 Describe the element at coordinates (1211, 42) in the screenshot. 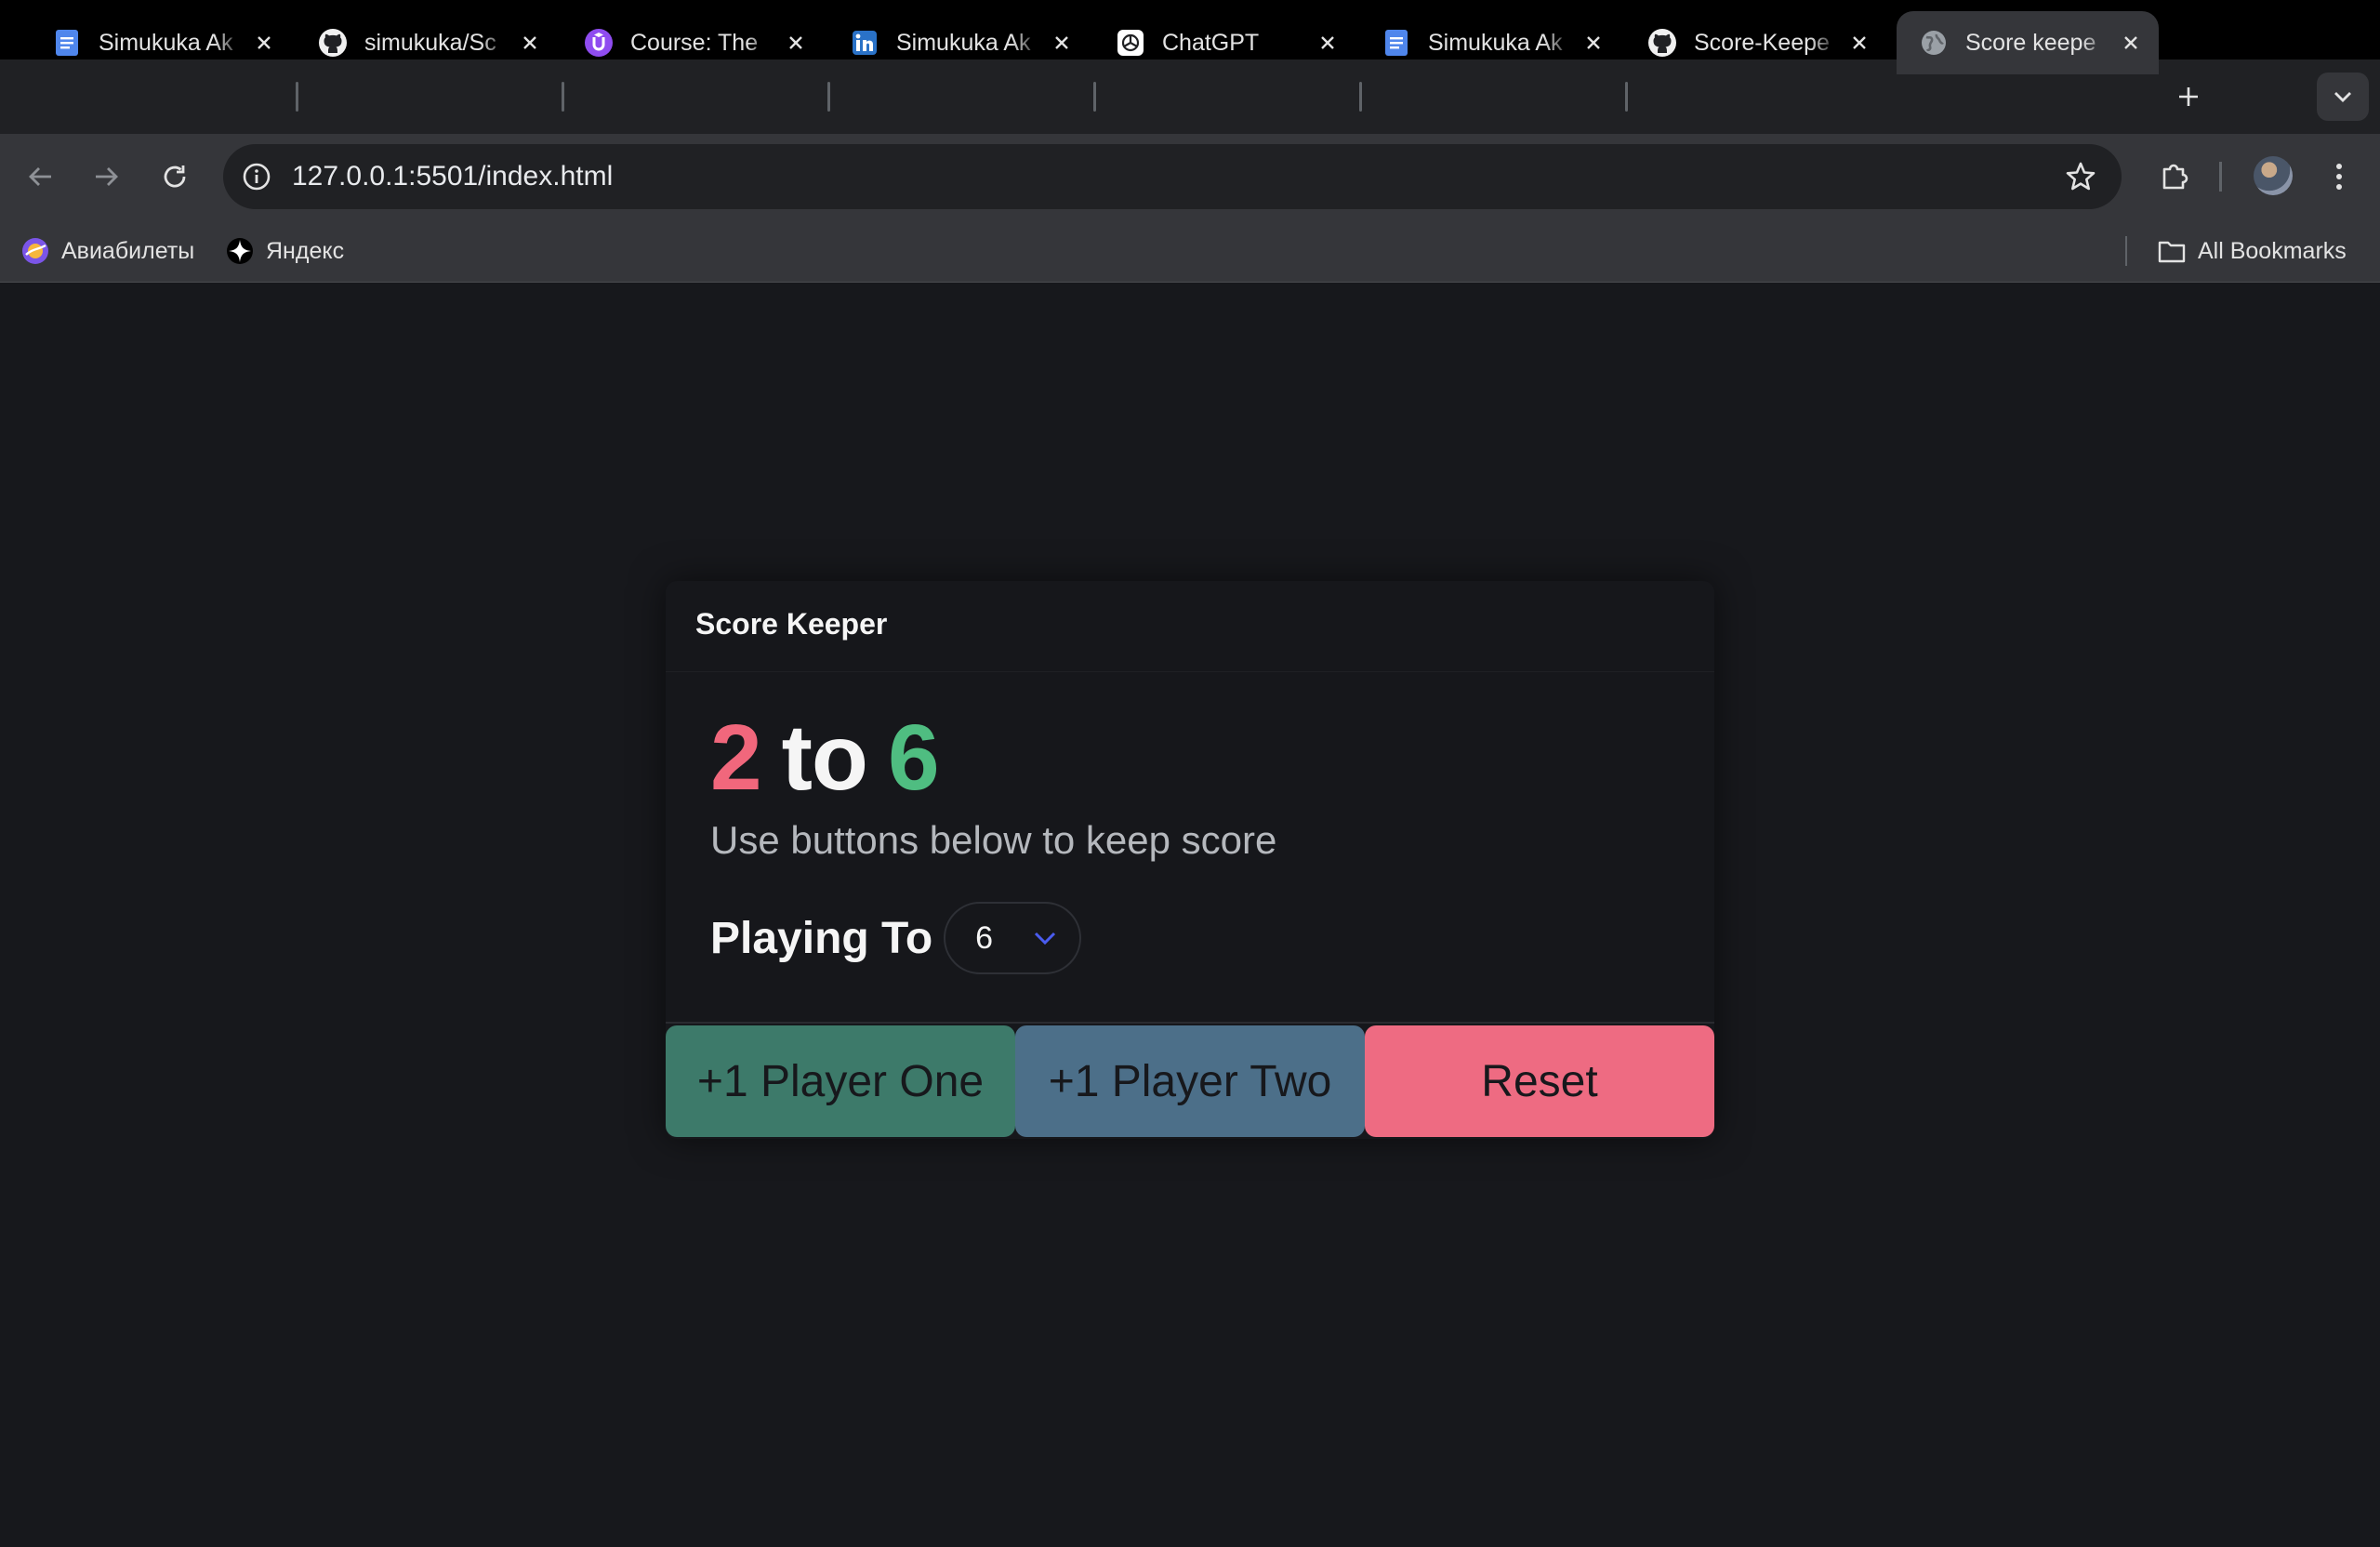

I see `tab-title: ChatGPT` at that location.